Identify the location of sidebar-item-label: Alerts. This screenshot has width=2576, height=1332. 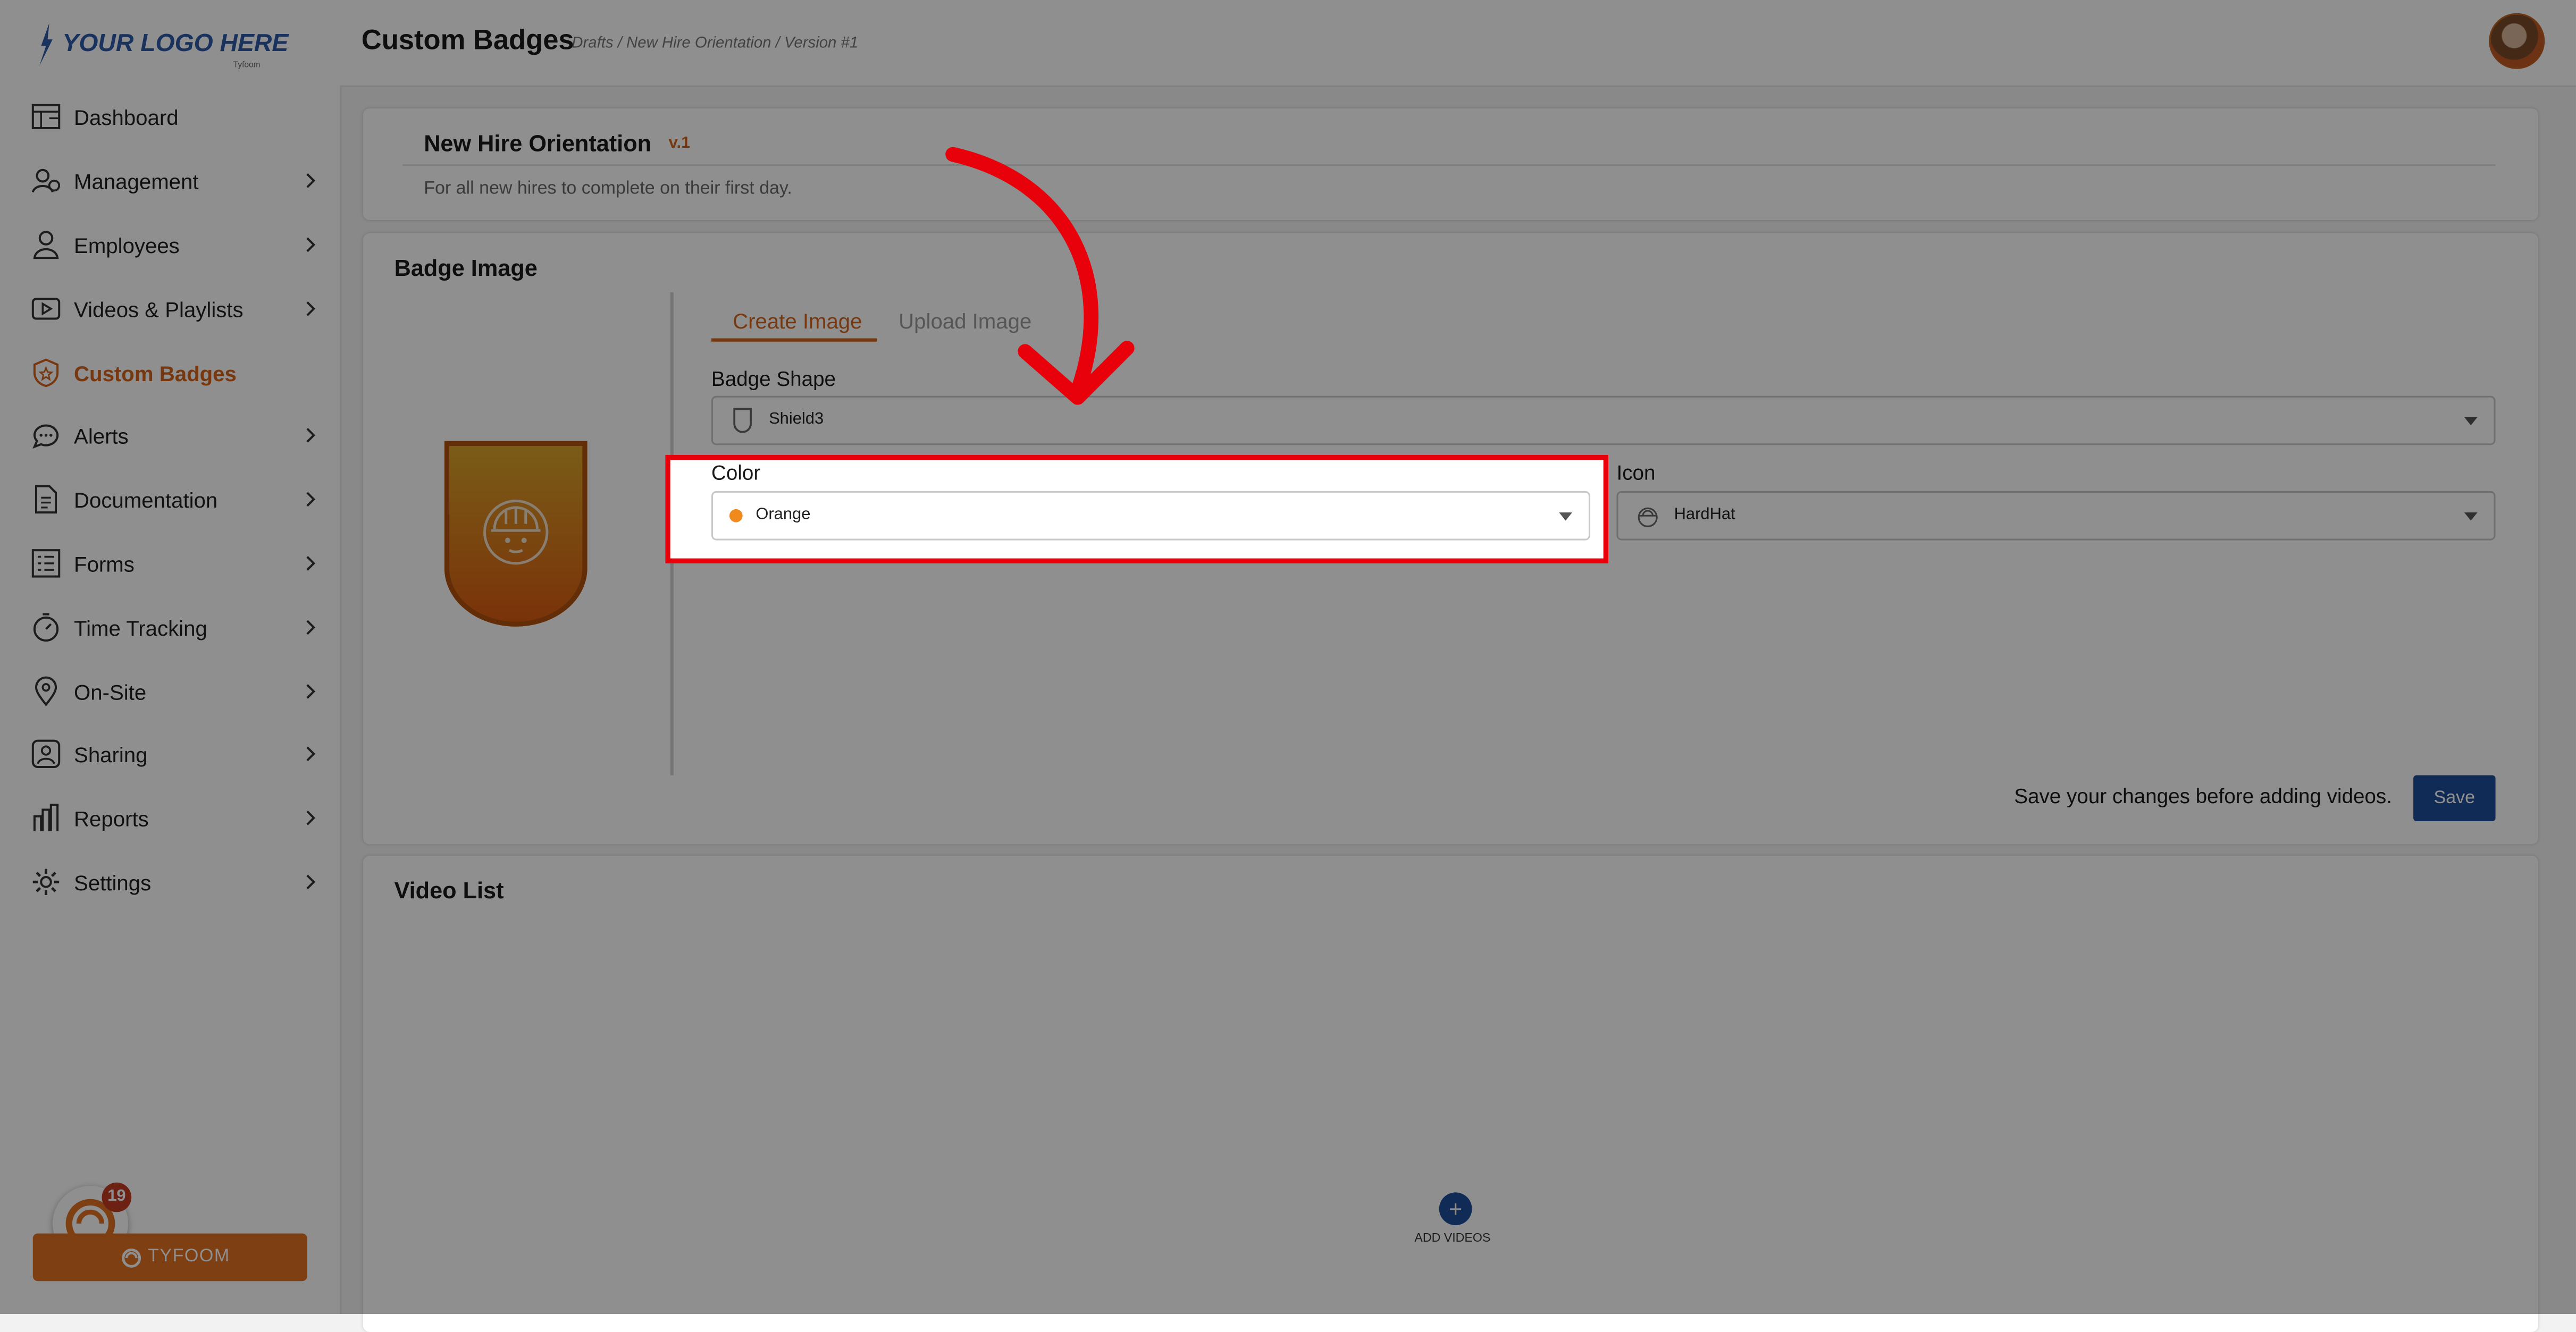
(101, 435).